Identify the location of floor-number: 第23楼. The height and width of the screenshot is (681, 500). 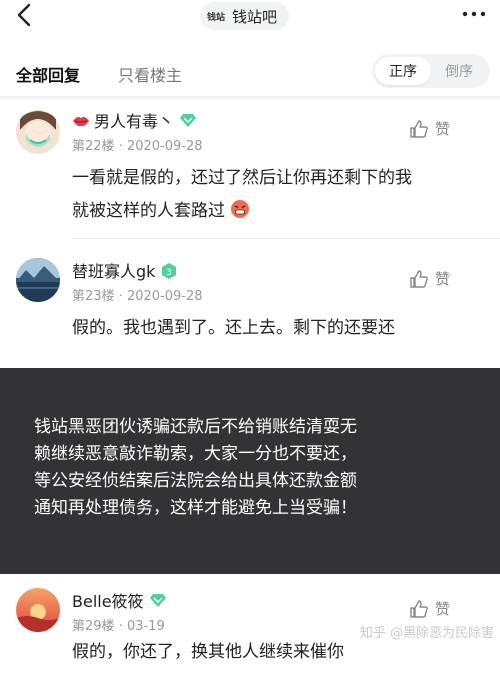
(93, 296).